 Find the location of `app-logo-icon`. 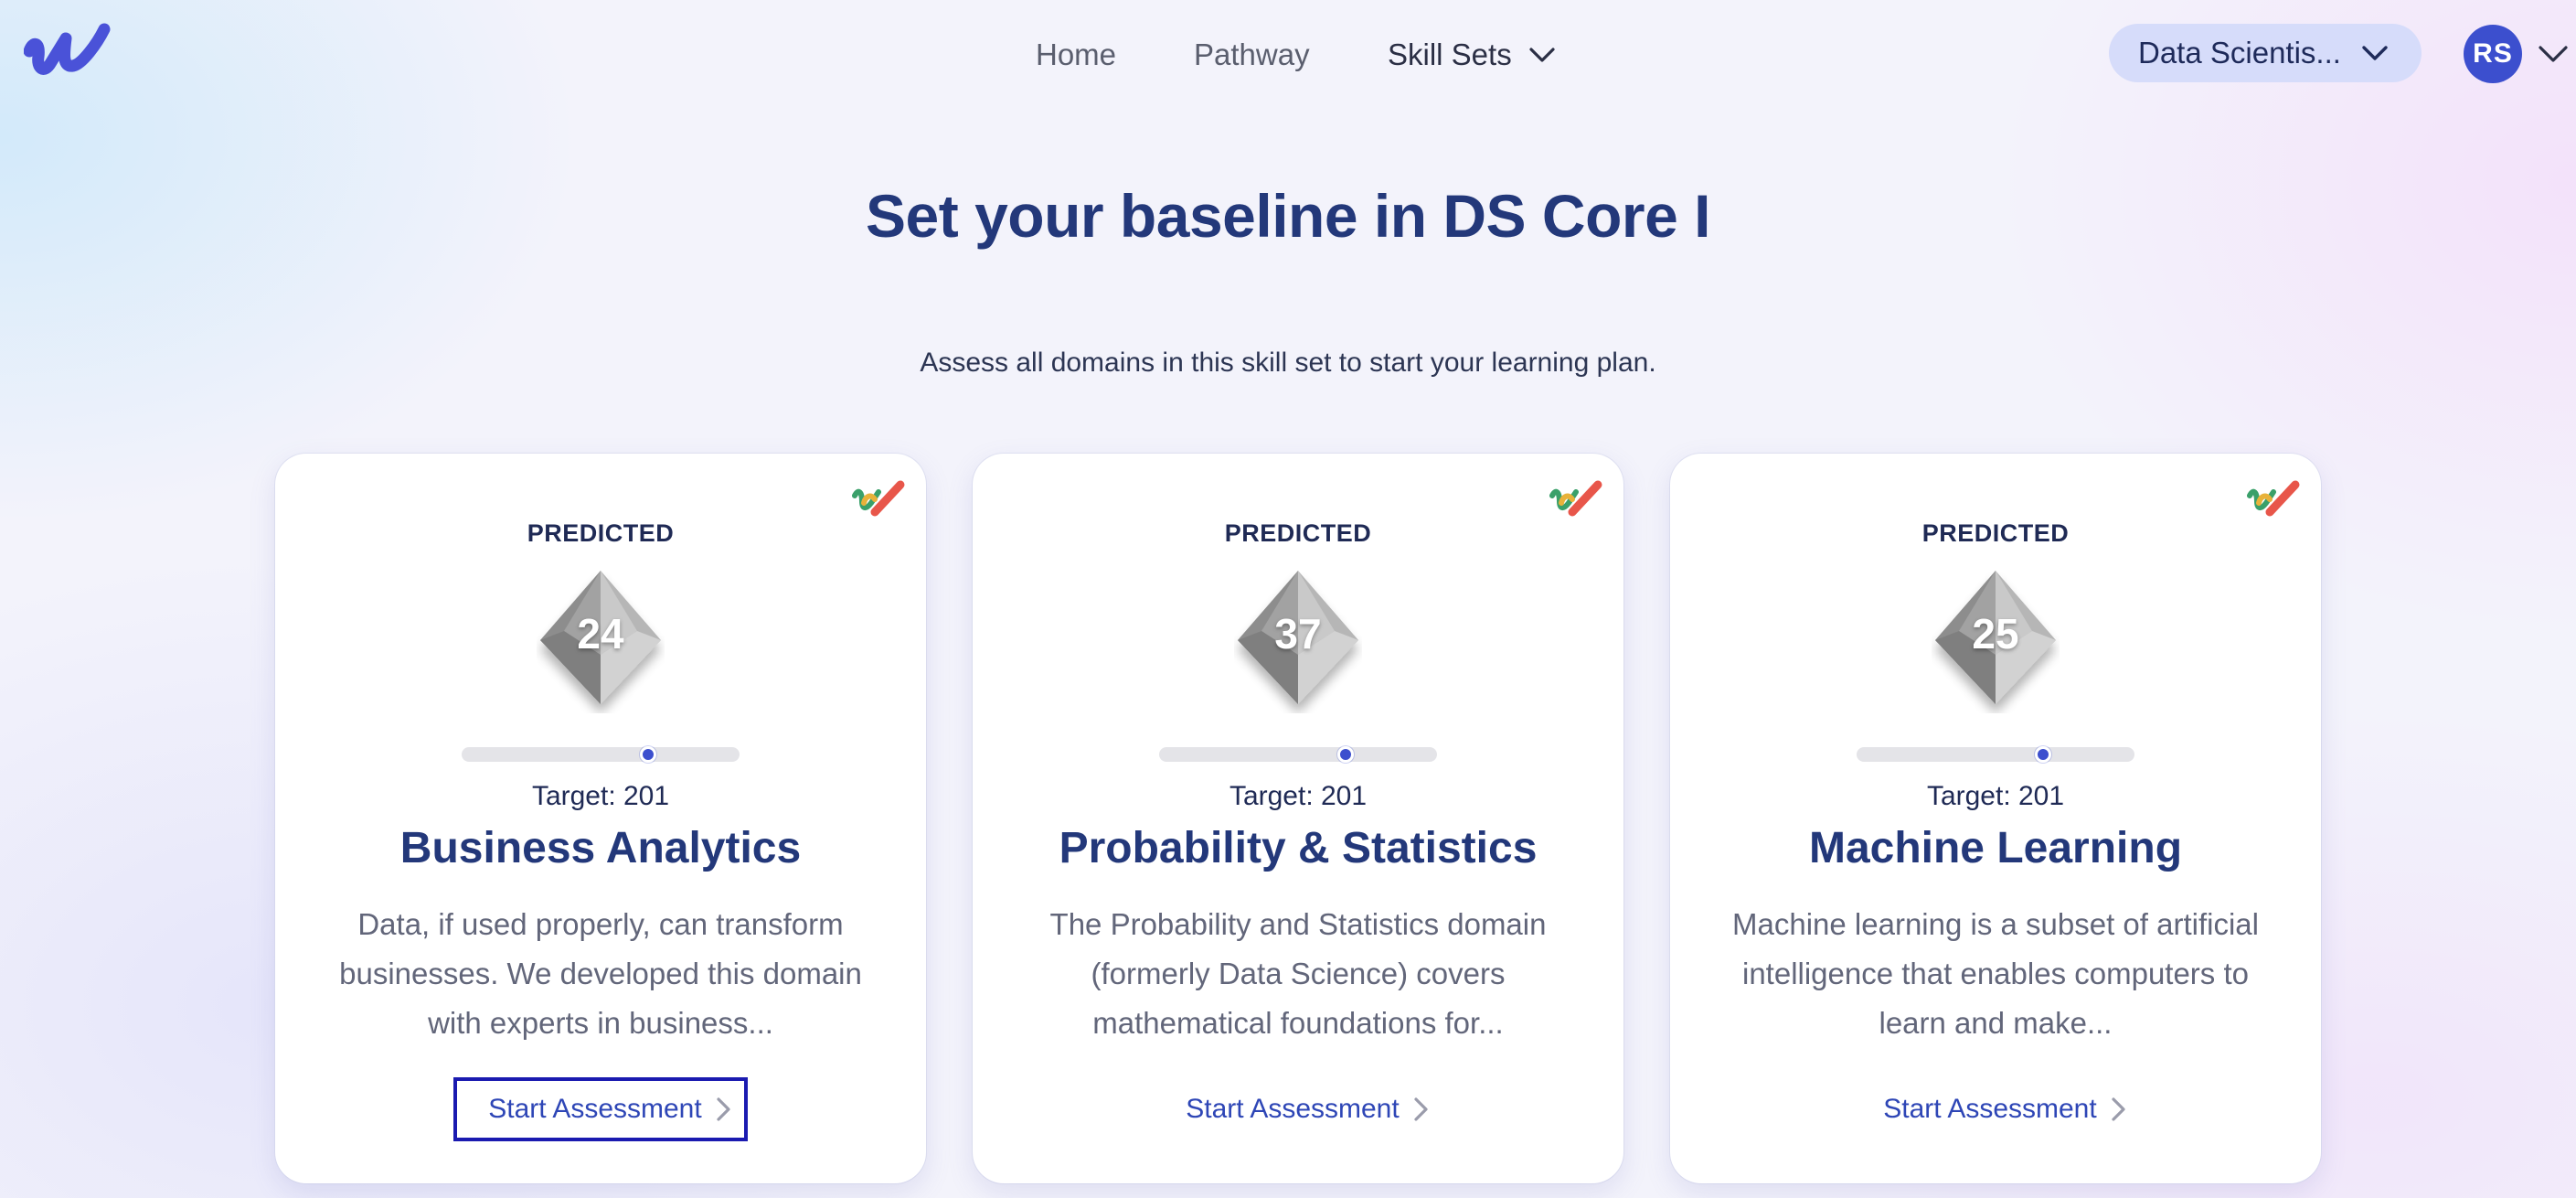

app-logo-icon is located at coordinates (68, 52).